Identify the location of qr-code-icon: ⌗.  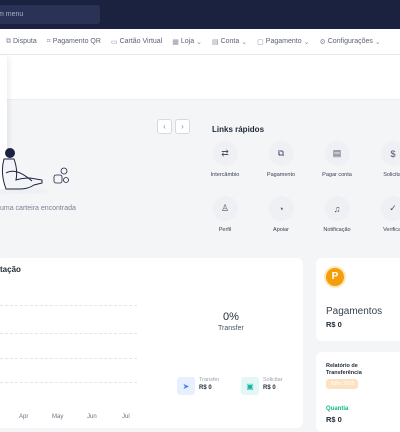
(49, 42).